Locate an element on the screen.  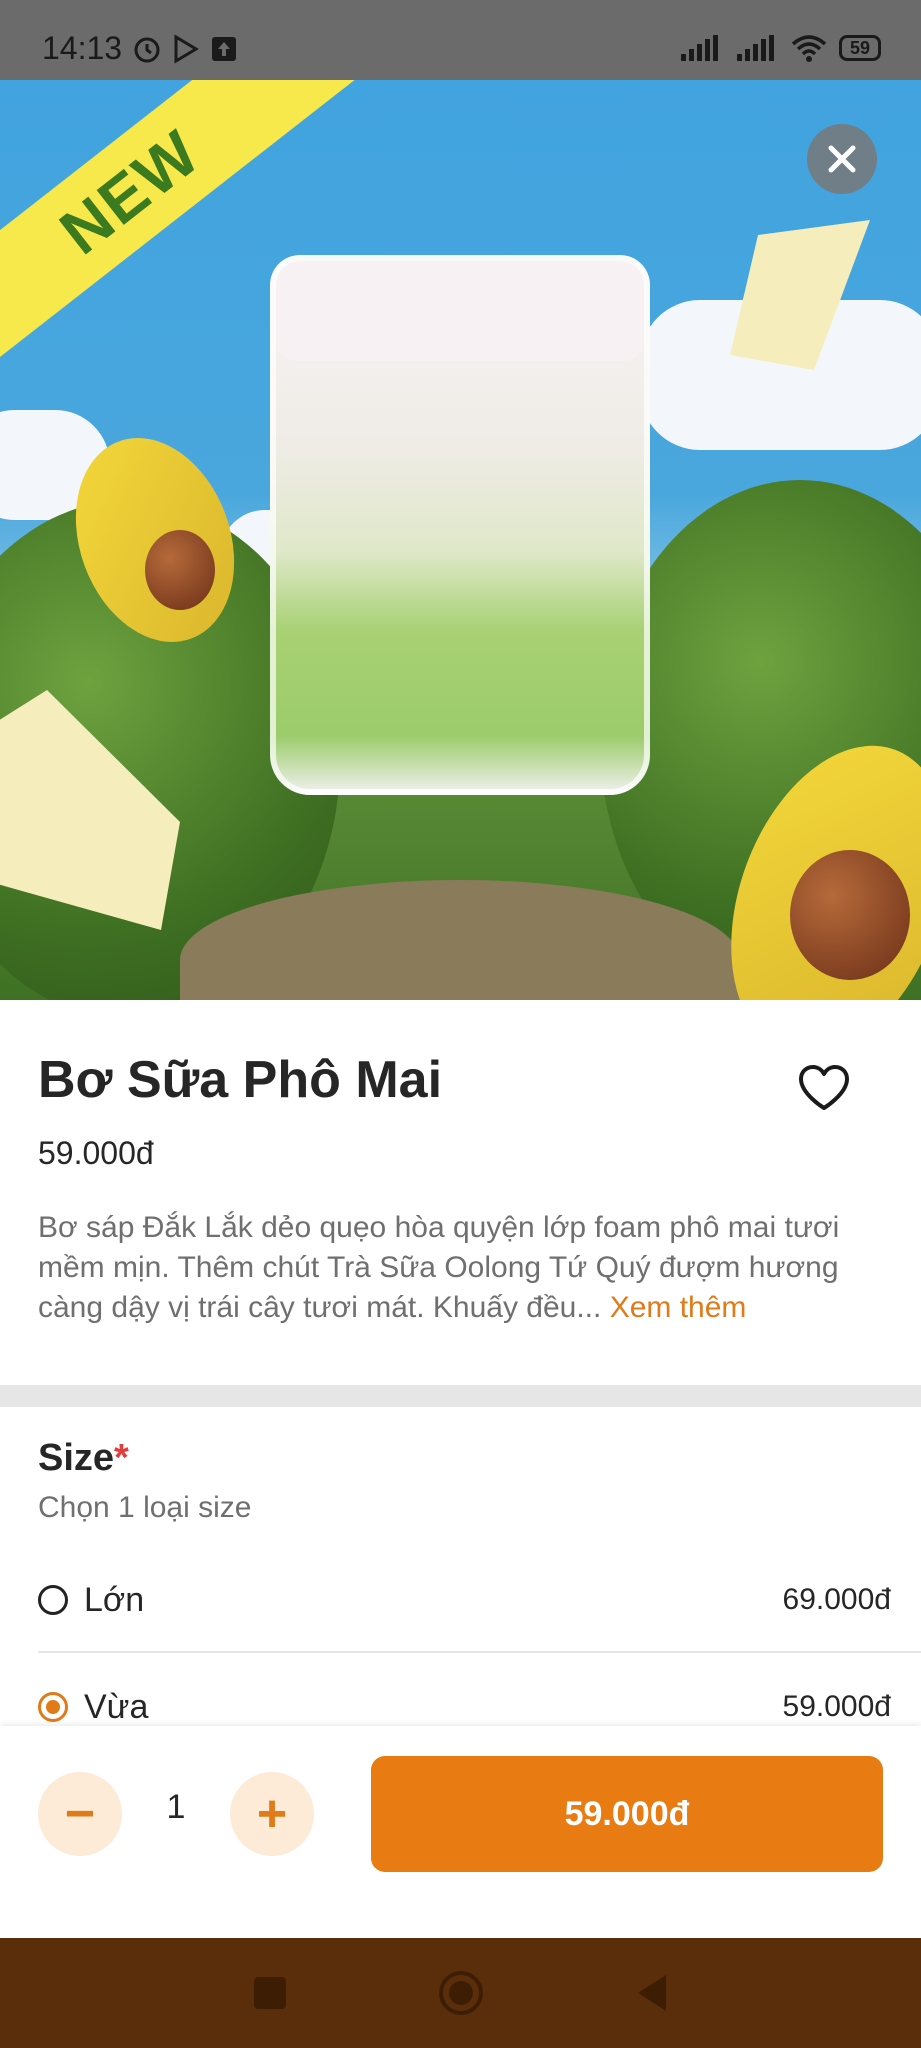
order-bar: − 1 + 59.000đ is located at coordinates (460, 1832).